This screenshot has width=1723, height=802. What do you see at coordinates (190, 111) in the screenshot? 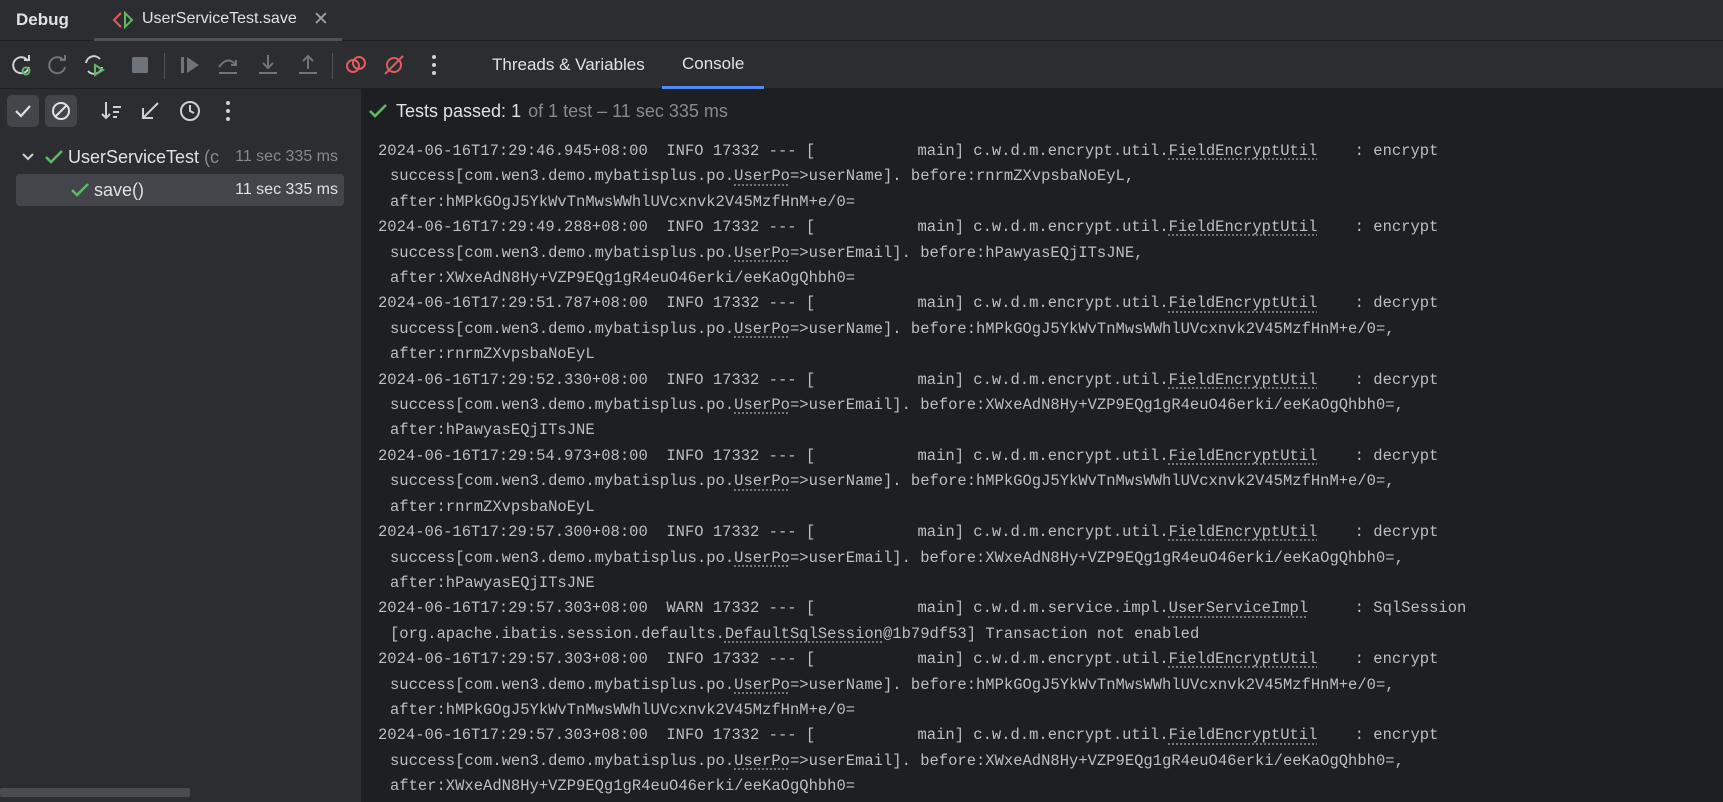
I see `history-icon` at bounding box center [190, 111].